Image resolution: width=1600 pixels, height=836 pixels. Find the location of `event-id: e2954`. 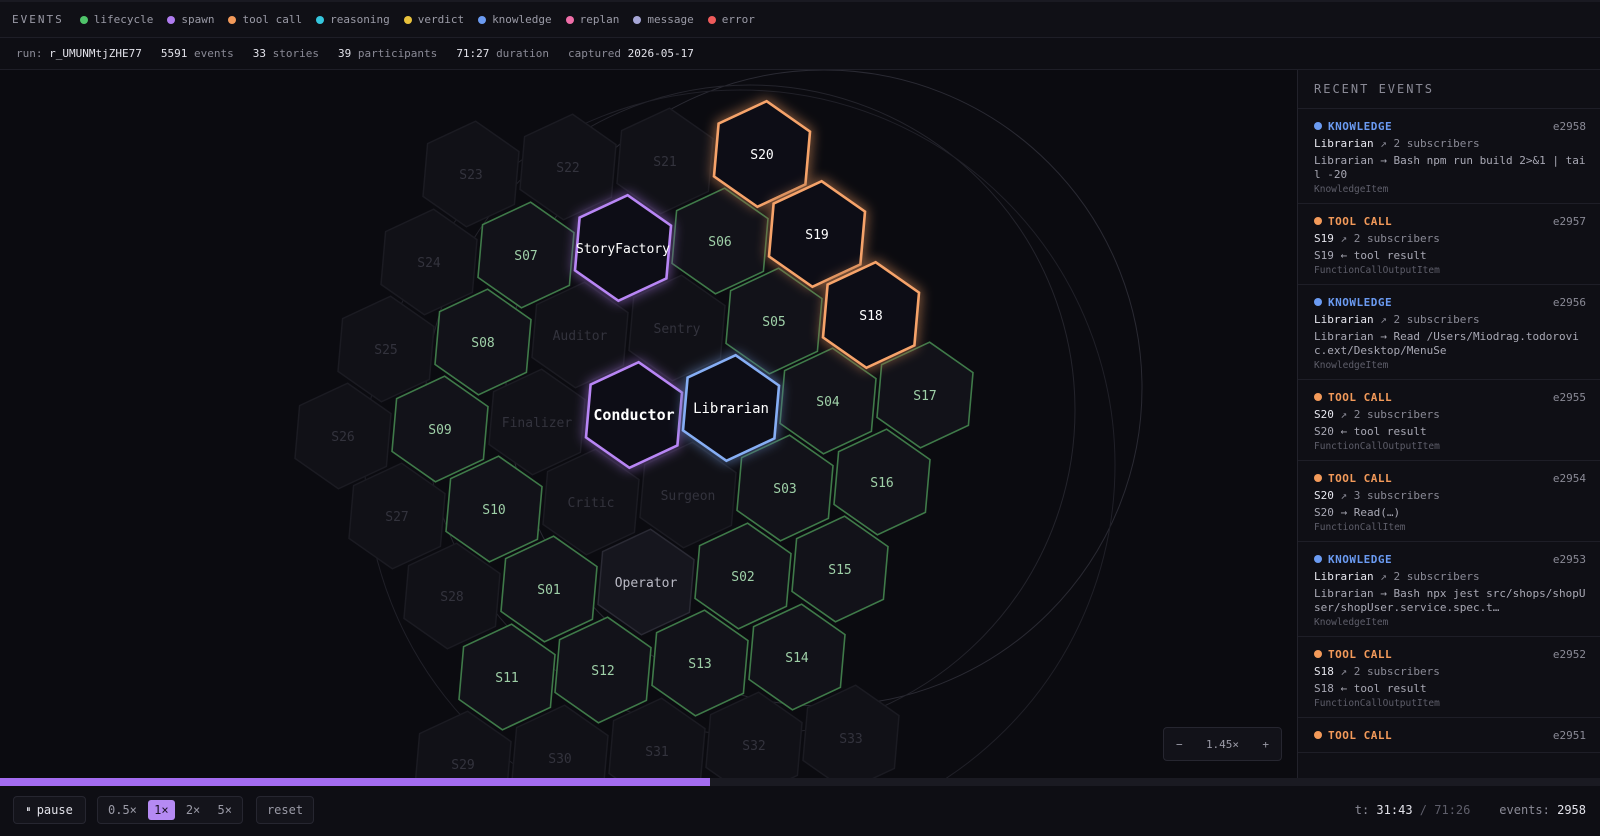

event-id: e2954 is located at coordinates (1569, 478).